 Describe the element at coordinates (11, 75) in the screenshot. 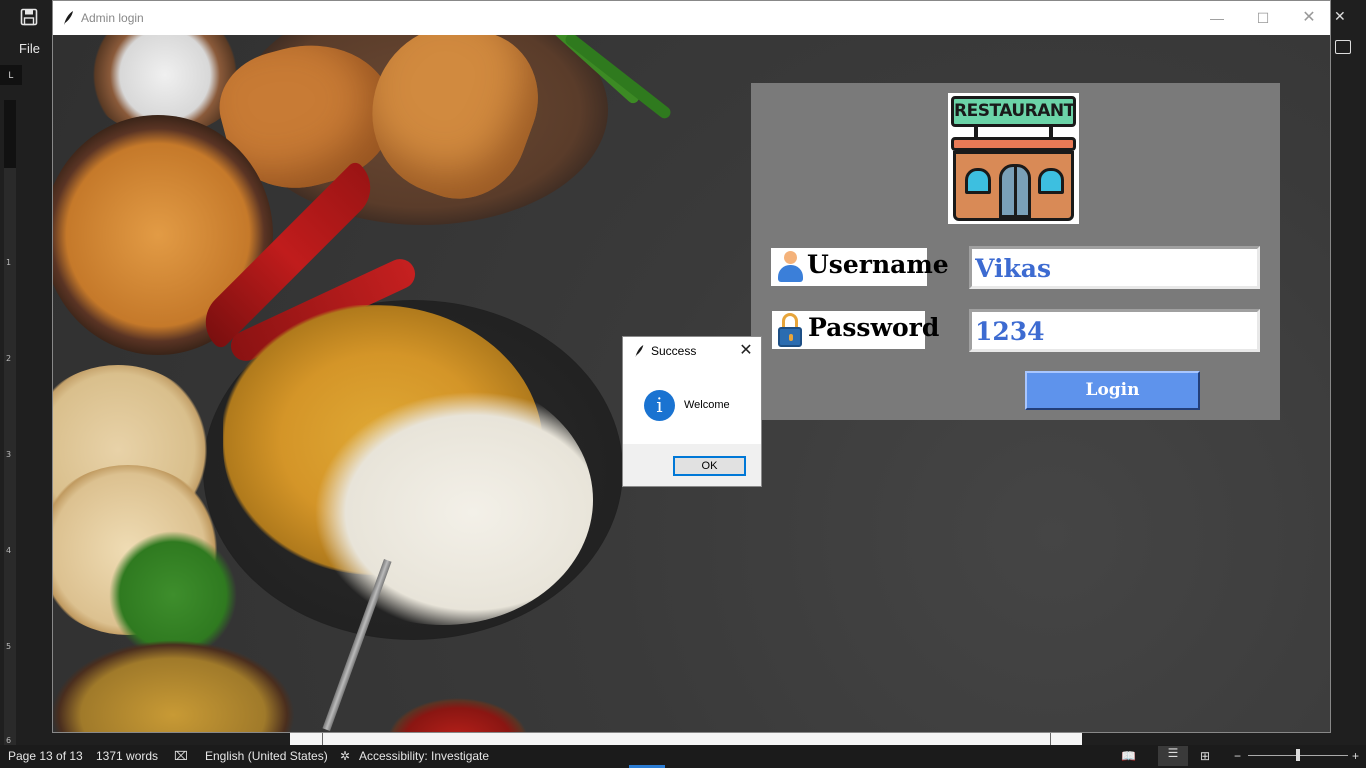

I see `tab-selector: L` at that location.